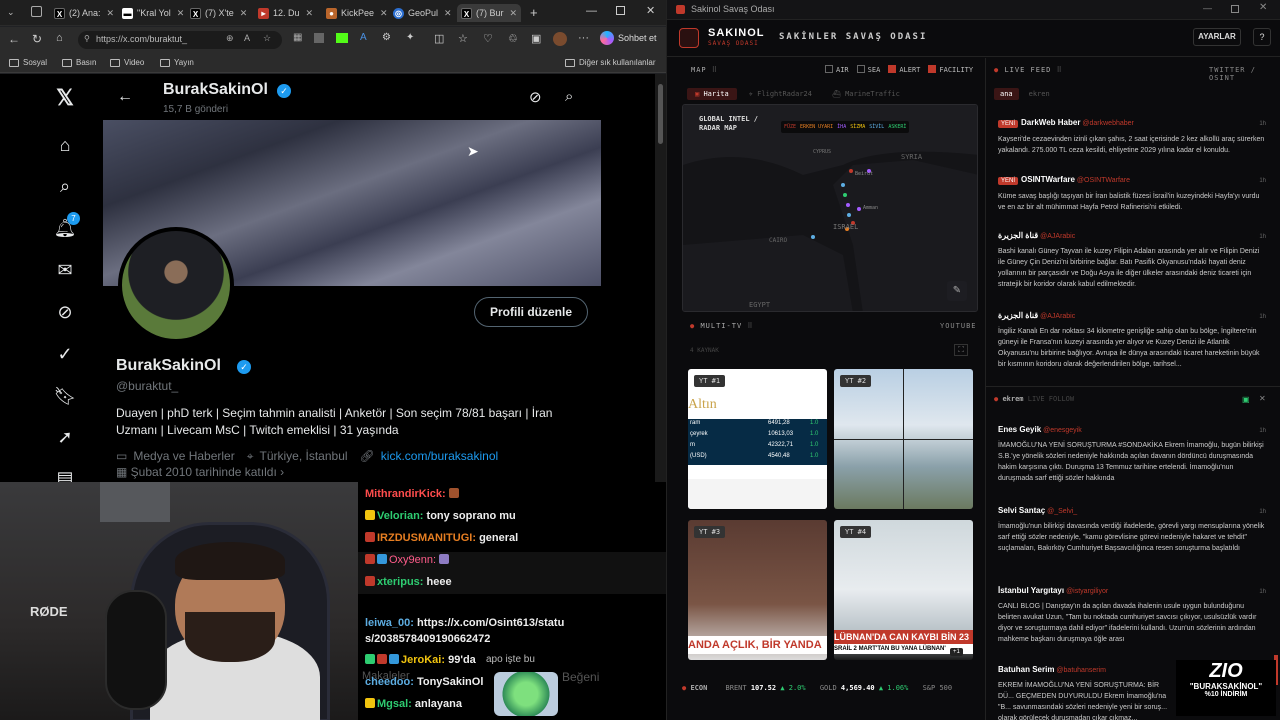 The height and width of the screenshot is (720, 1280). Describe the element at coordinates (289, 13) in the screenshot. I see `browser-tab: ▸ 12. Du ✕` at that location.